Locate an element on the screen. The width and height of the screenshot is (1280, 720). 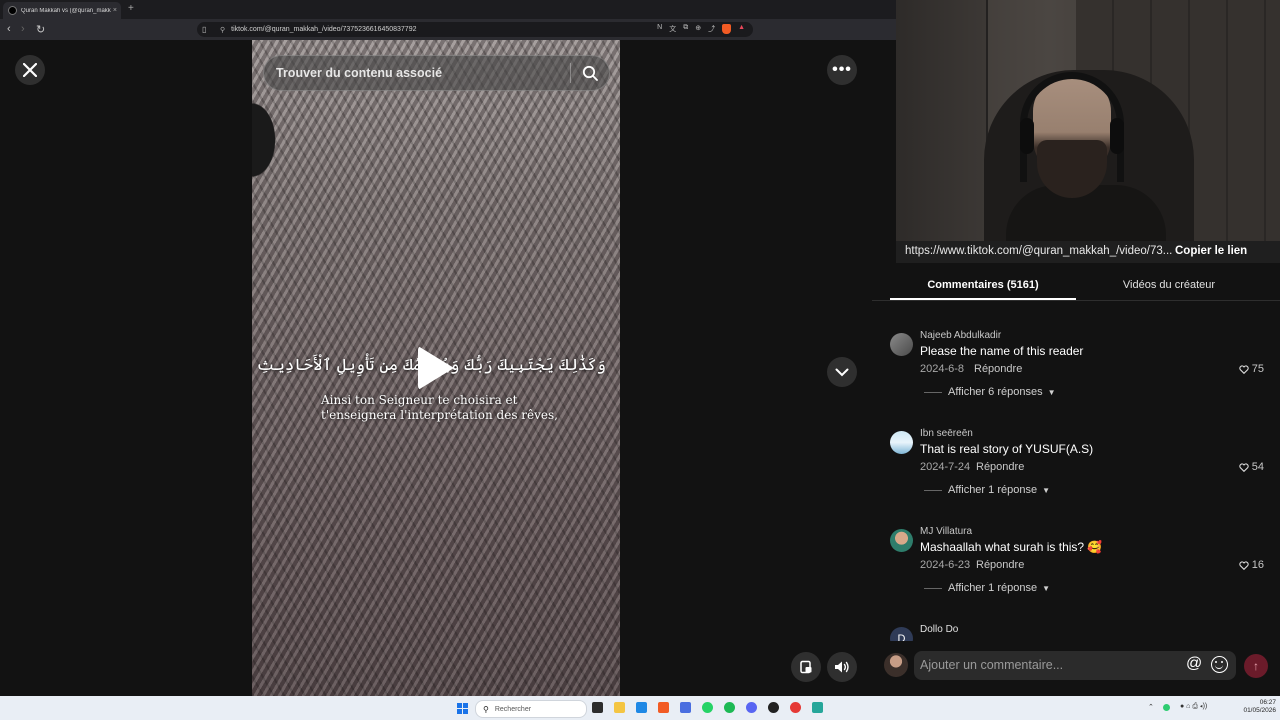
comment-username: Dollo Do is located at coordinates (939, 629).